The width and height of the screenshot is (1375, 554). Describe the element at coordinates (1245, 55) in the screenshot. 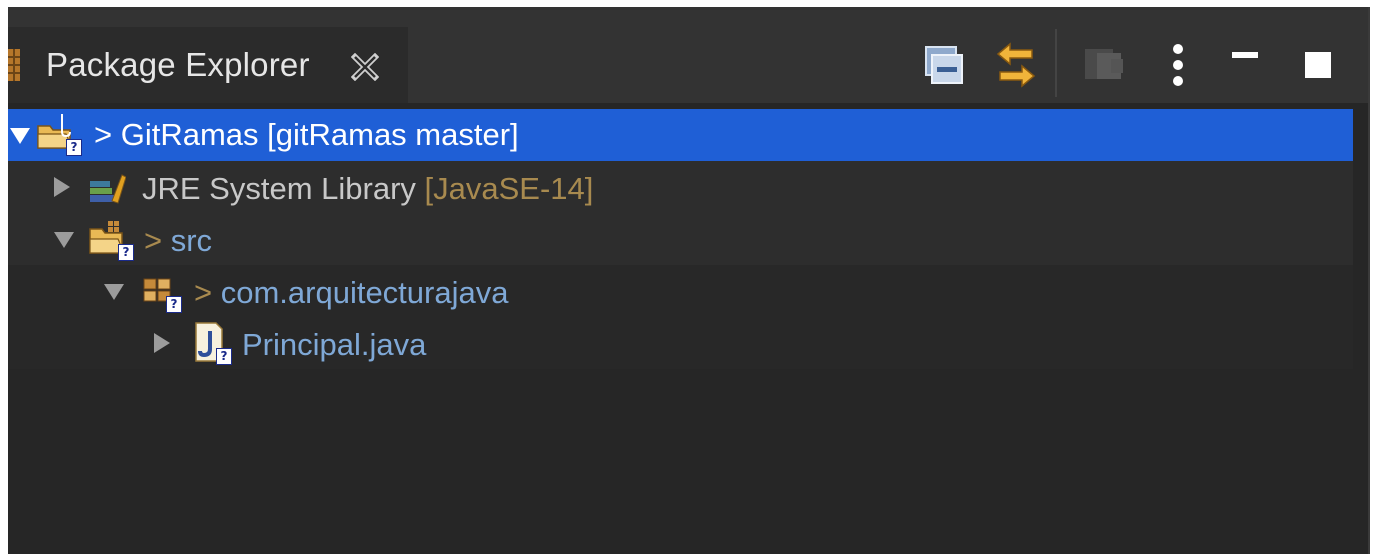

I see `minimize-icon` at that location.